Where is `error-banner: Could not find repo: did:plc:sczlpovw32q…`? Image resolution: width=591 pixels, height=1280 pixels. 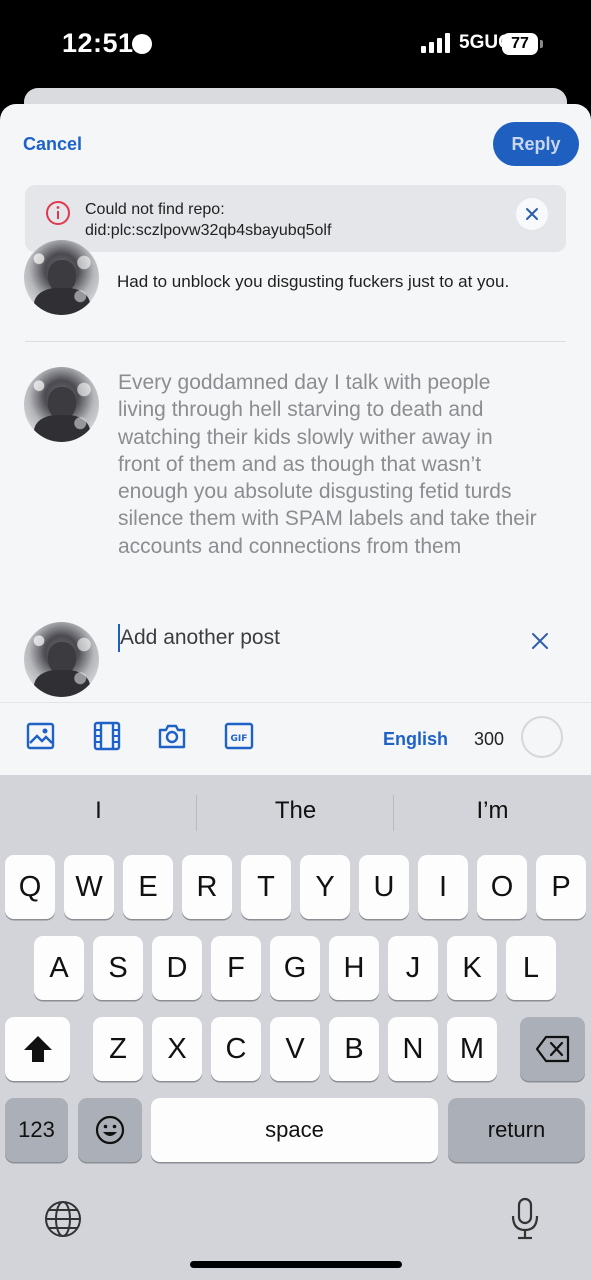
error-banner: Could not find repo: did:plc:sczlpovw32q… is located at coordinates (295, 218).